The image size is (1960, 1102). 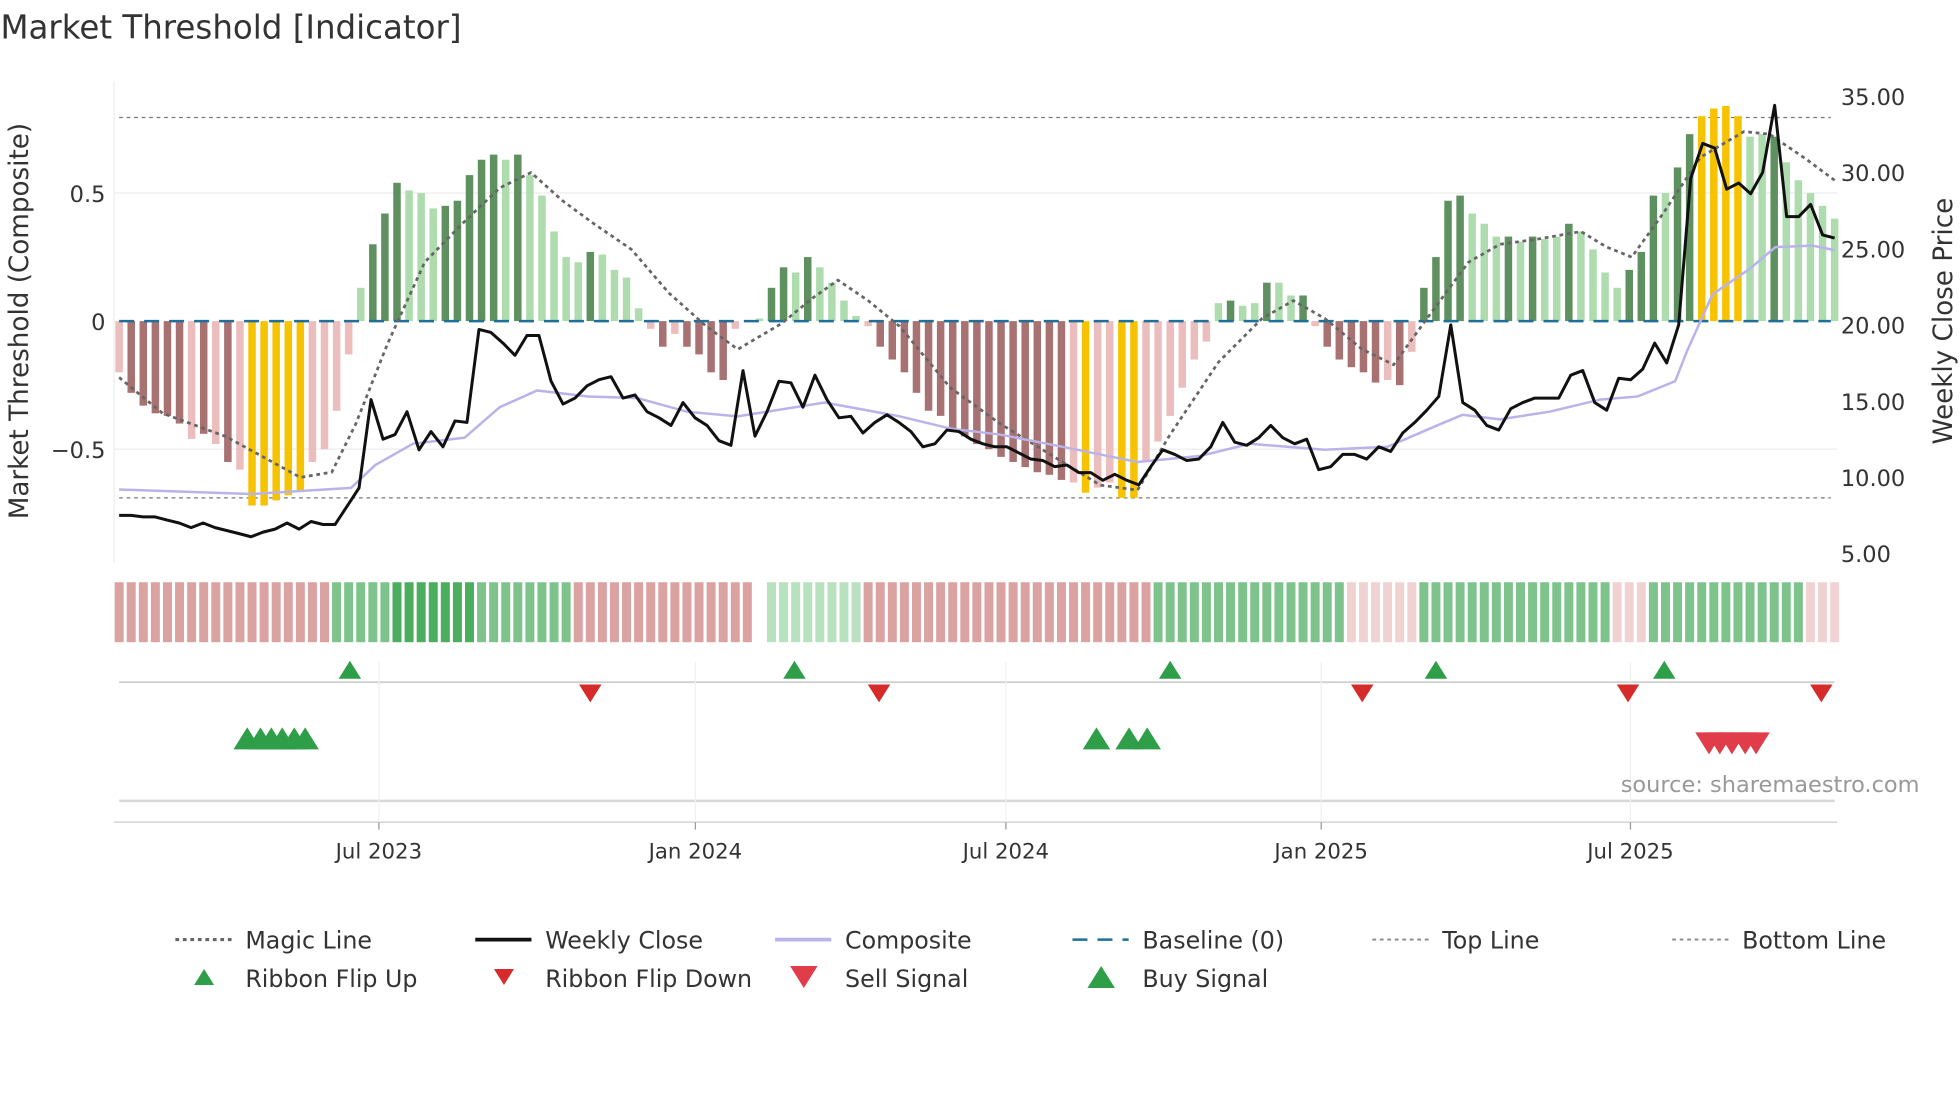 I want to click on y-right-tick-label: 35.00, so click(x=1873, y=98).